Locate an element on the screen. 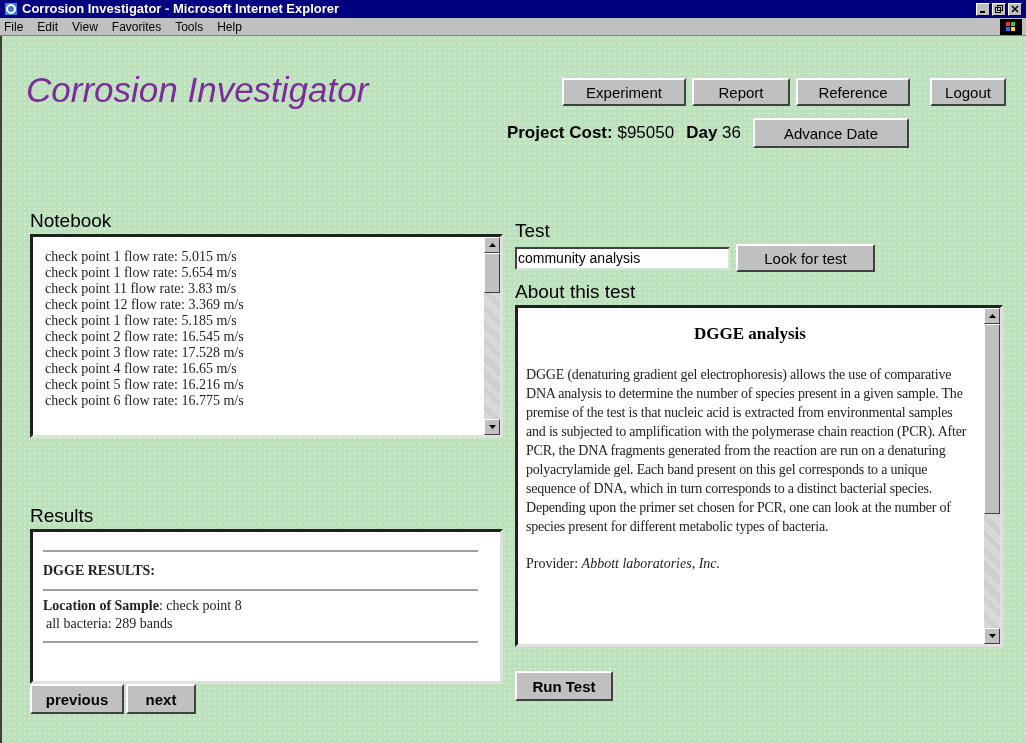 This screenshot has width=1026, height=743. notebook-entry: check point 6 flow rate: 16.775 m/s is located at coordinates (145, 401).